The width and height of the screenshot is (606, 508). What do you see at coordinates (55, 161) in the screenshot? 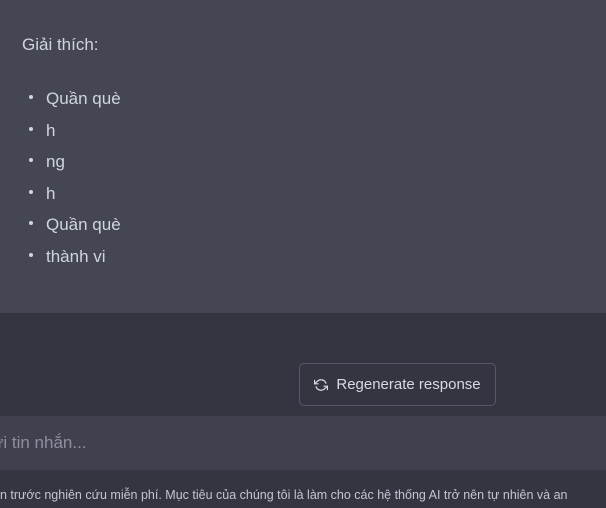
I see `list-item-text: ng` at bounding box center [55, 161].